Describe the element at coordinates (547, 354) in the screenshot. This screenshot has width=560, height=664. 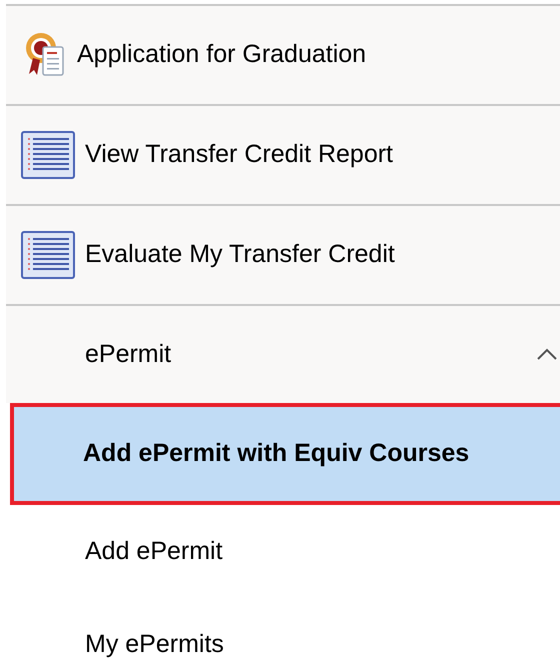
I see `chevron-up-icon` at that location.